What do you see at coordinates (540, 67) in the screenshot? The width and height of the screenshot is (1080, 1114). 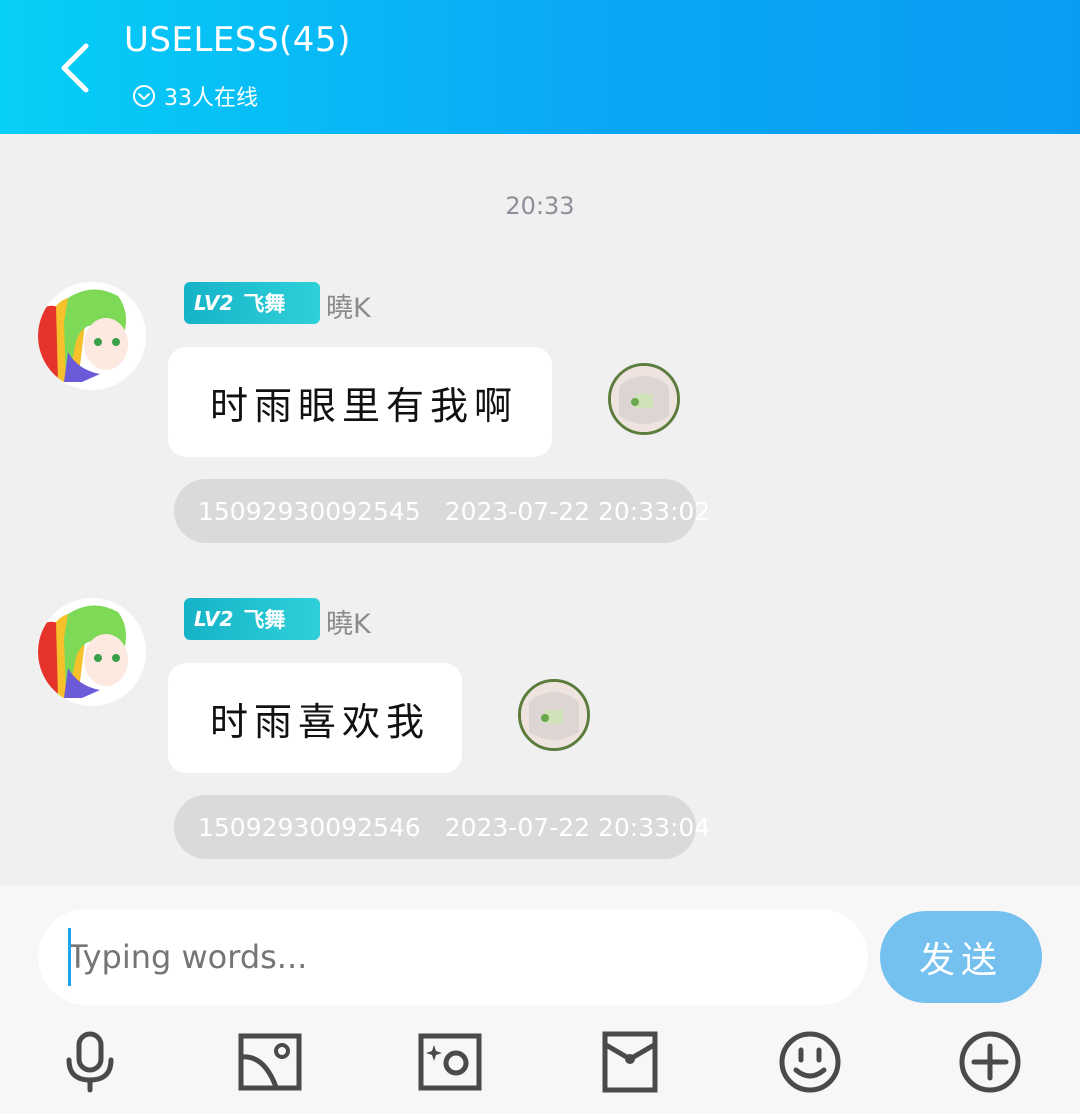 I see `chat-header: USELESS(45) 33人在线` at bounding box center [540, 67].